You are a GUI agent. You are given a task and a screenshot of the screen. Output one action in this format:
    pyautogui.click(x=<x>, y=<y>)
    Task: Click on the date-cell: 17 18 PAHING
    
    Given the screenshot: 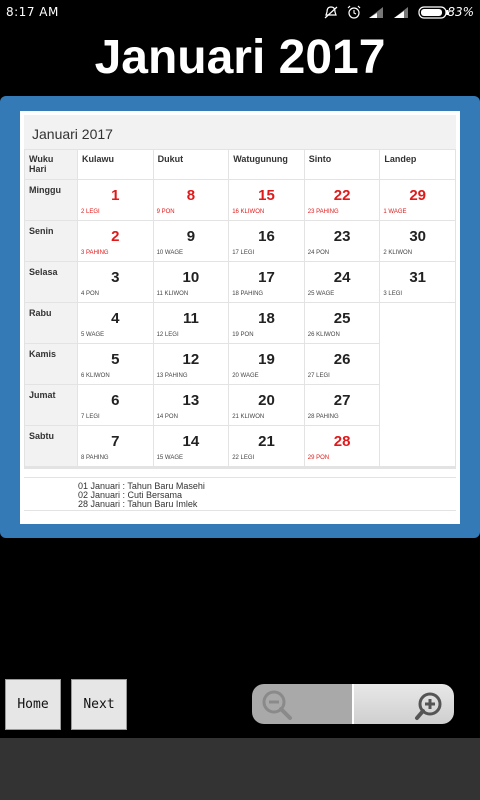 What is the action you would take?
    pyautogui.click(x=266, y=282)
    